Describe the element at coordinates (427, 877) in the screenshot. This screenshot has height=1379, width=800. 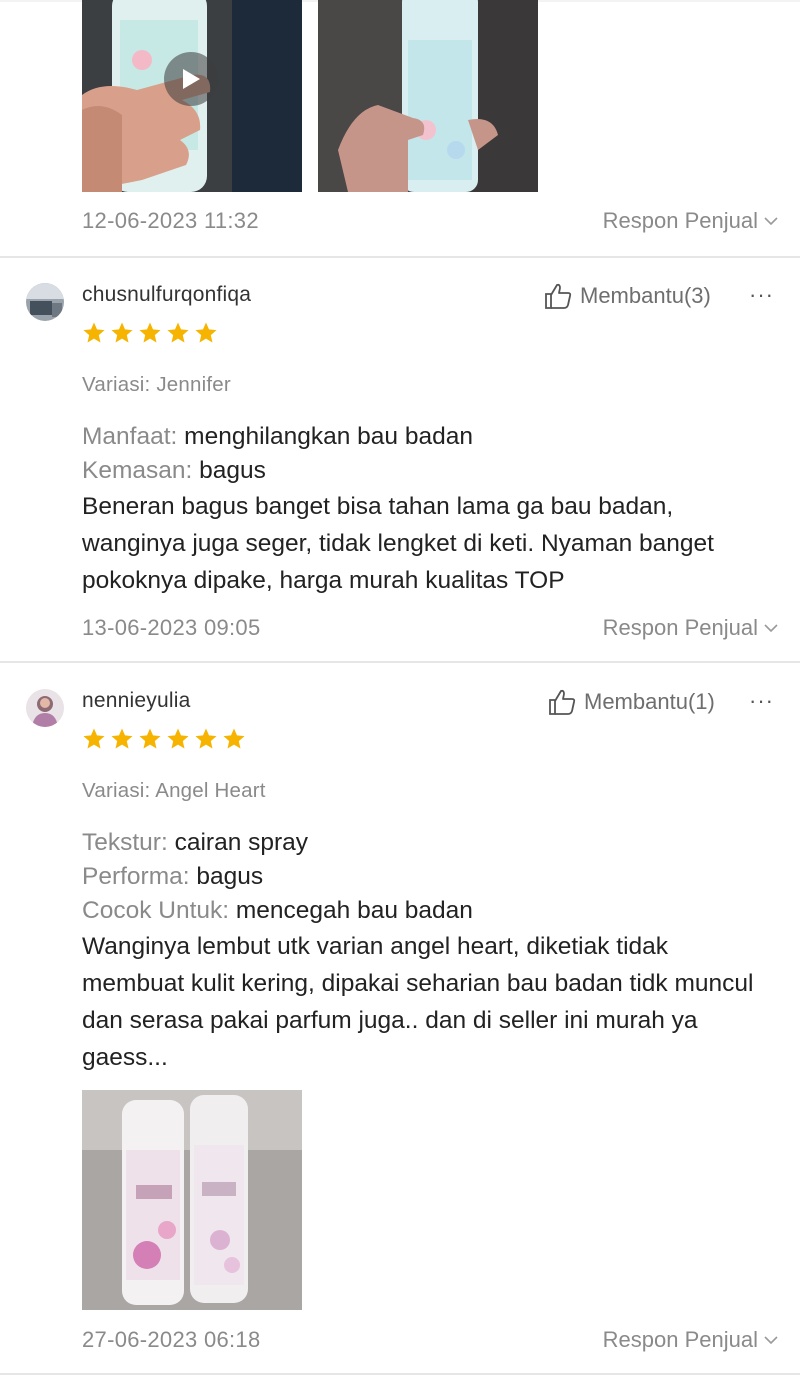
I see `review-attribute: Performa: bagus` at that location.